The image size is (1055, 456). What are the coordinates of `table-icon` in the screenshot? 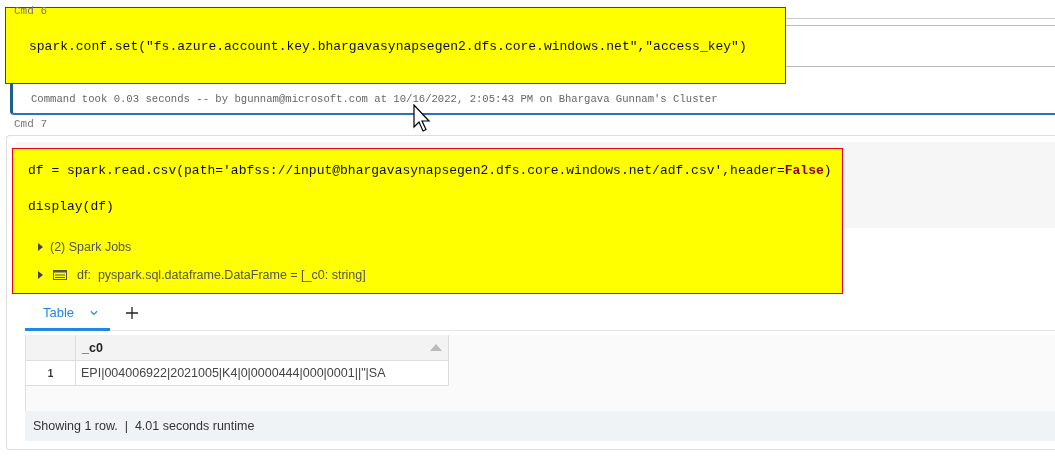 It's located at (60, 275).